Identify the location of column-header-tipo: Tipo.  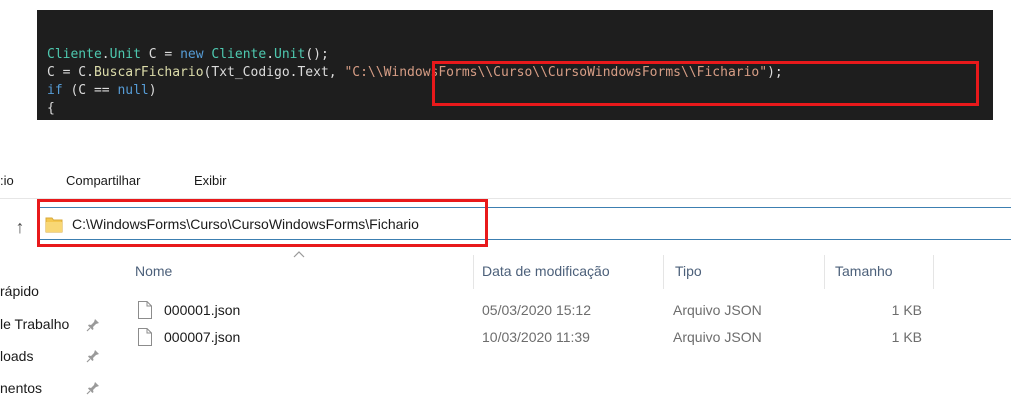
(688, 271).